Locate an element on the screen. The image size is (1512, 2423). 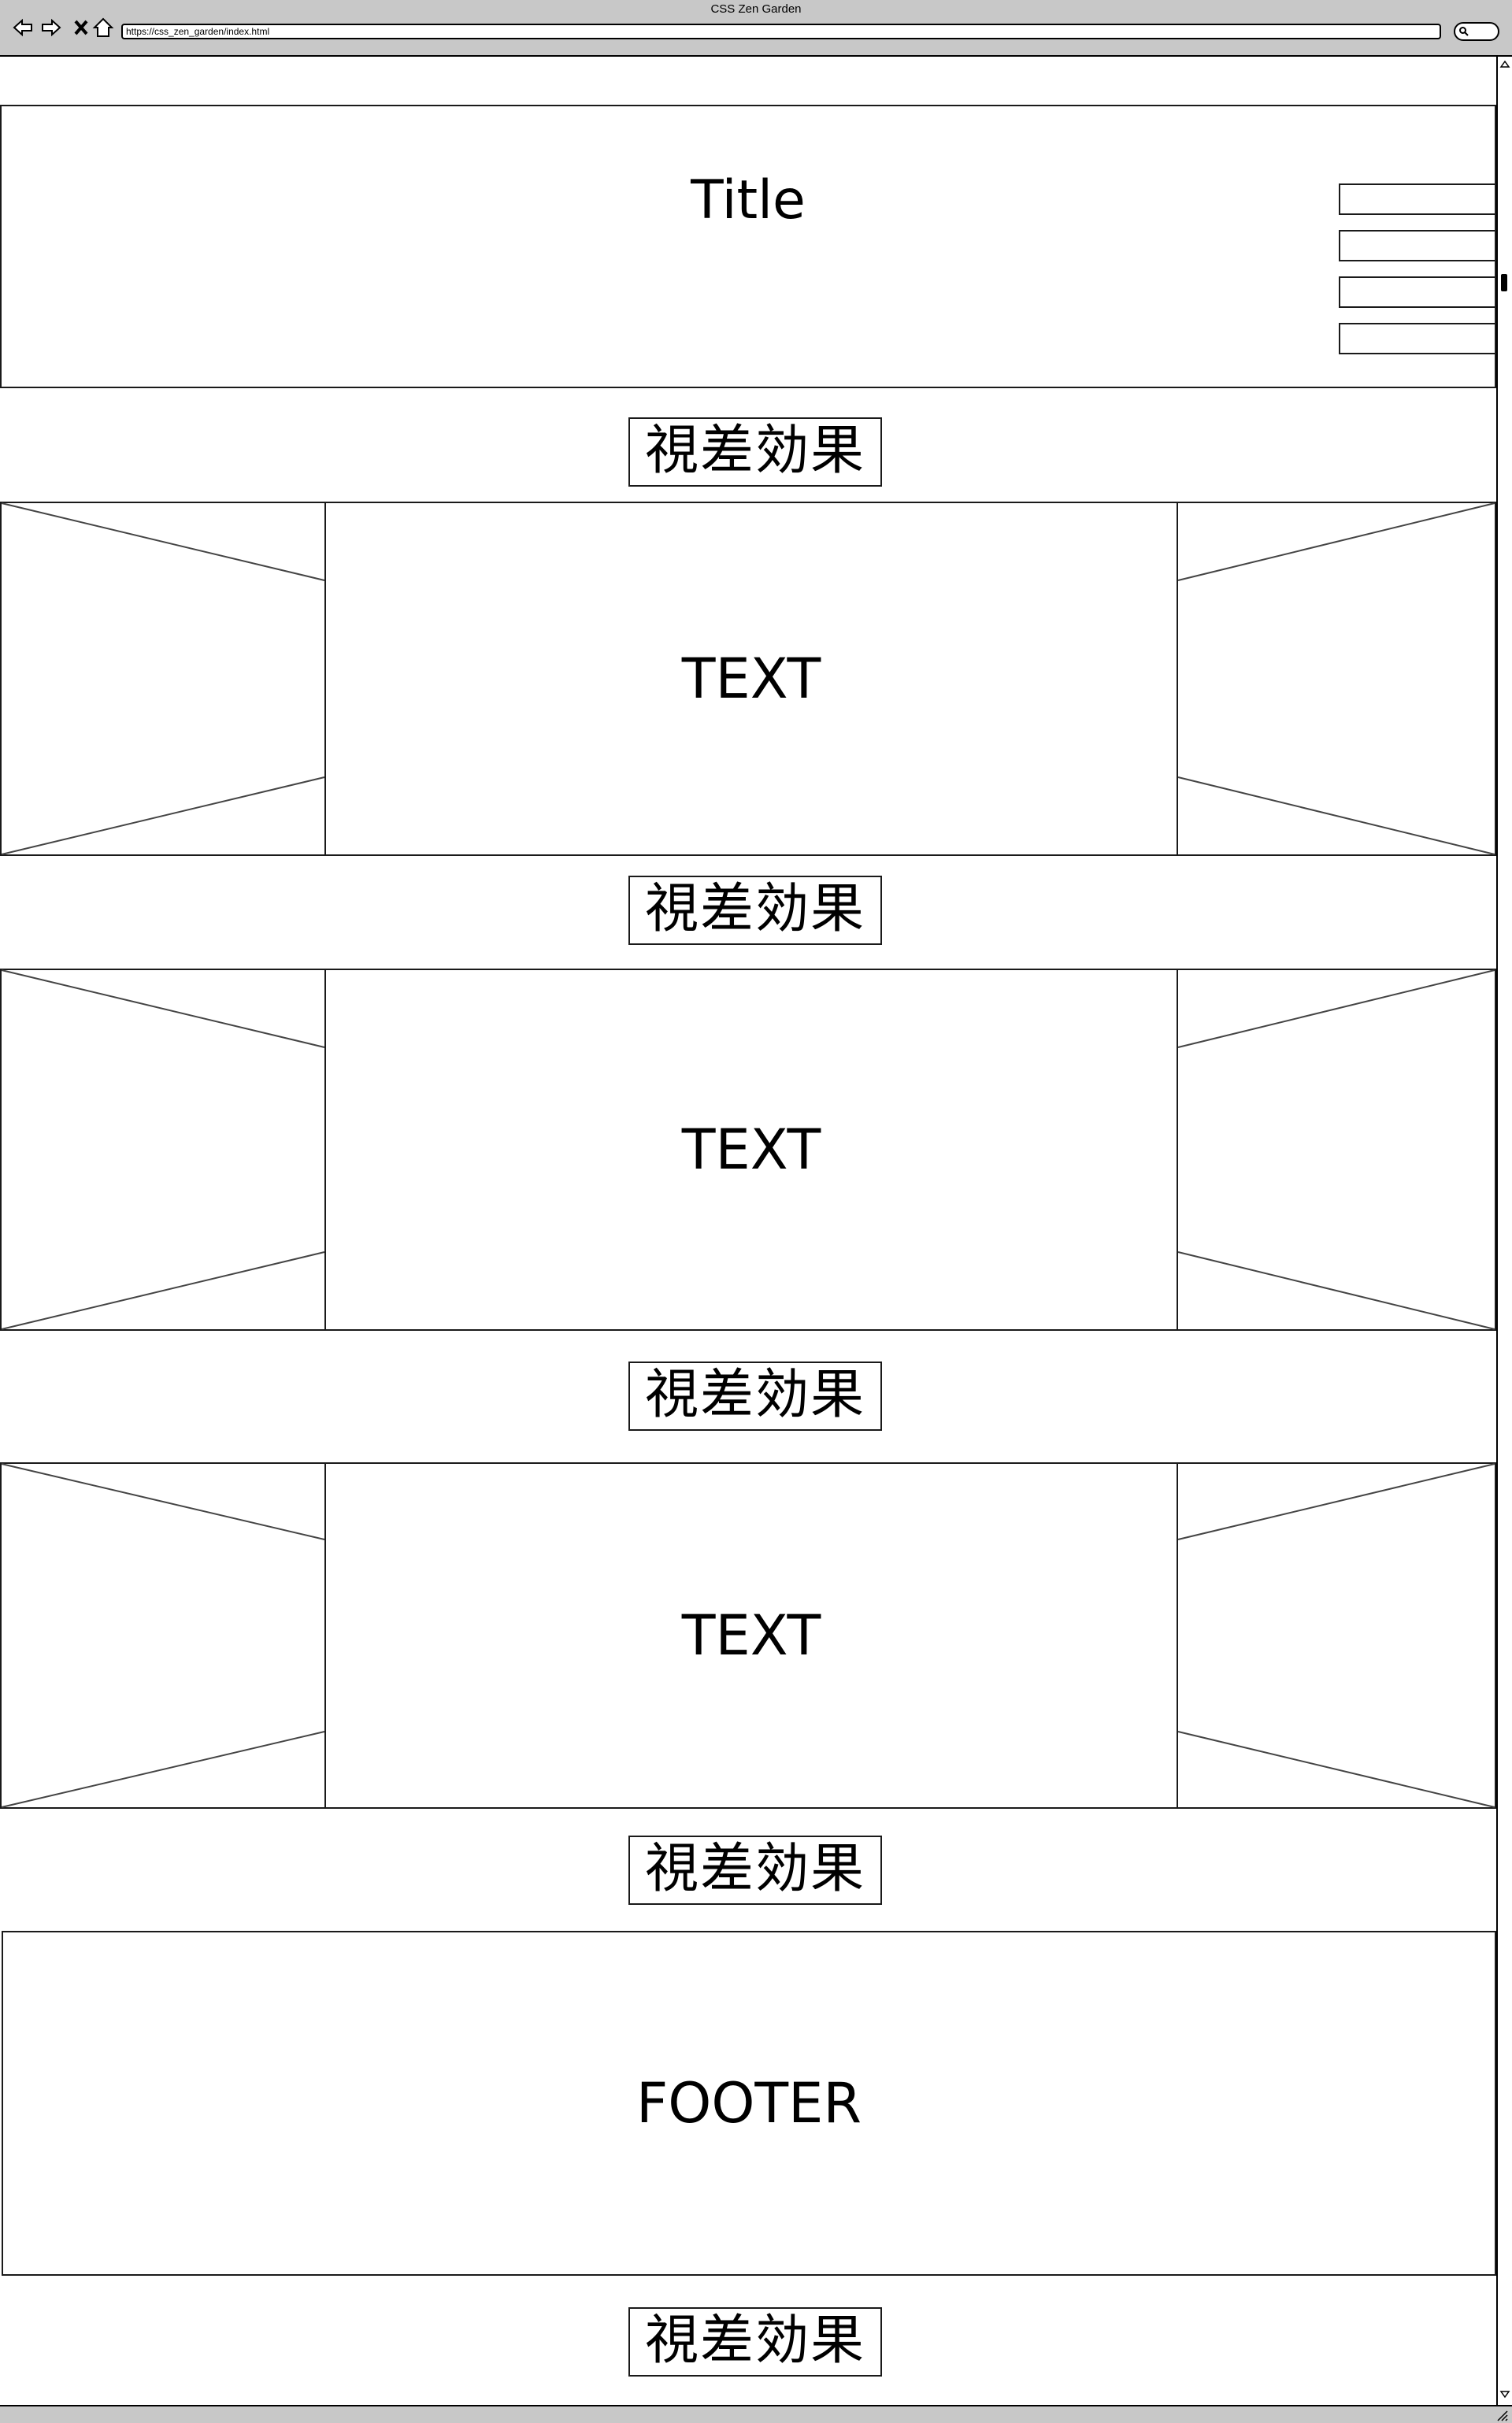
forward-icon is located at coordinates (51, 28).